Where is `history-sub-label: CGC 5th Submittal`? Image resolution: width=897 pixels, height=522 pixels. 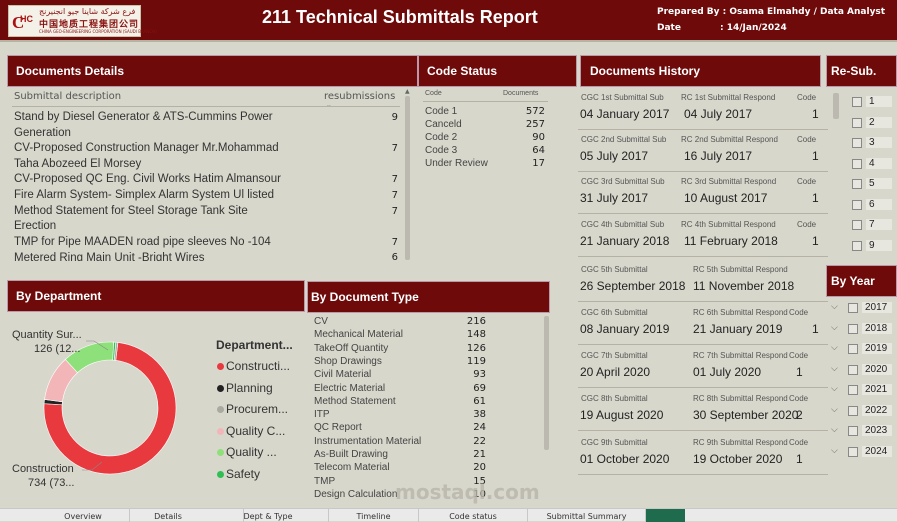 history-sub-label: CGC 5th Submittal is located at coordinates (614, 269).